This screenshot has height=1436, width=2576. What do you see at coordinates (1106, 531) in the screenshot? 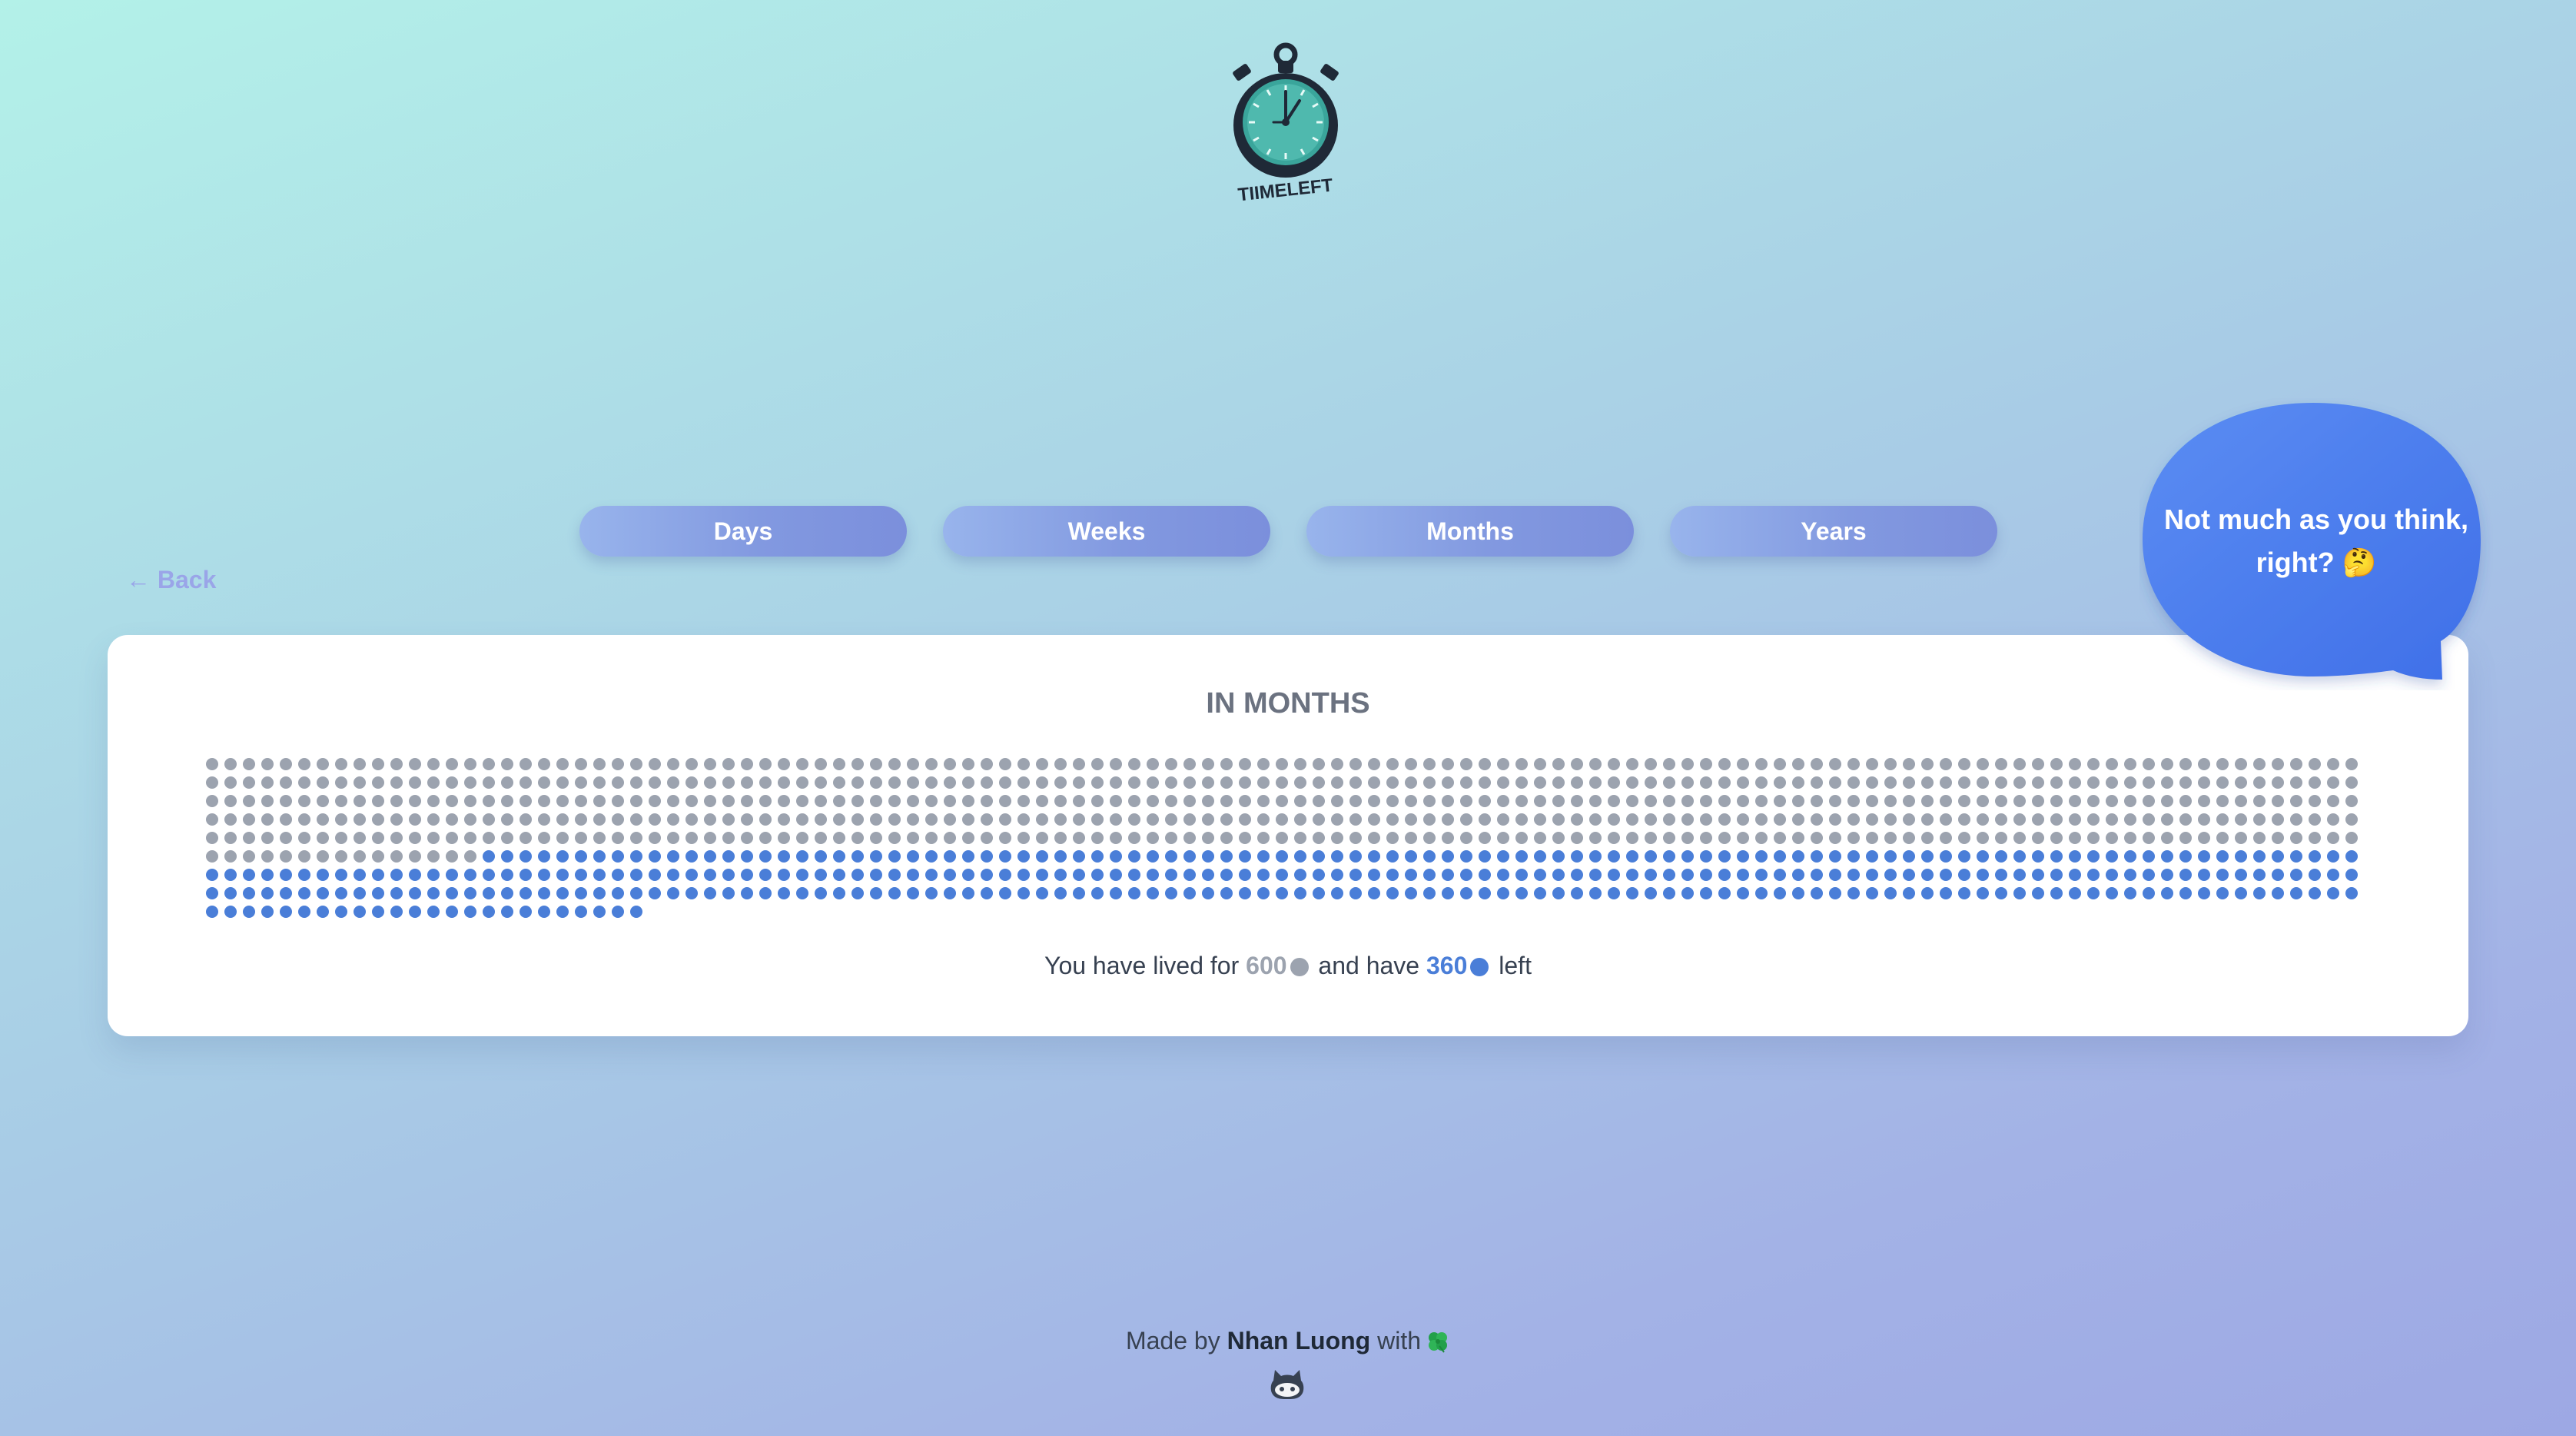
I see `tab-weeks: Weeks` at bounding box center [1106, 531].